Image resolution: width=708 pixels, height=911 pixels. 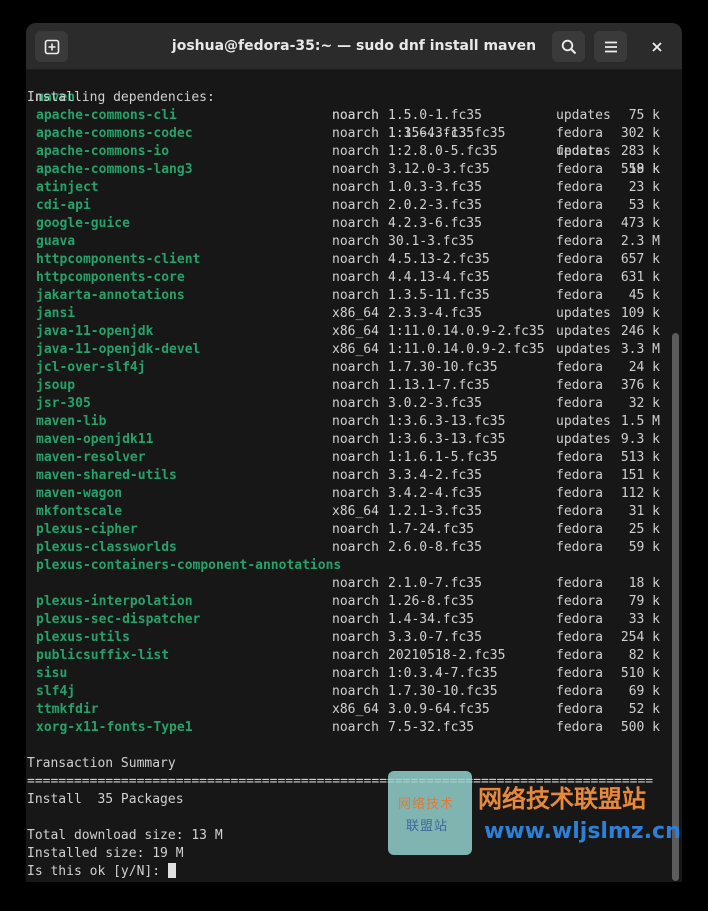 What do you see at coordinates (91, 367) in the screenshot?
I see `package-name: jcl-over-slf4j` at bounding box center [91, 367].